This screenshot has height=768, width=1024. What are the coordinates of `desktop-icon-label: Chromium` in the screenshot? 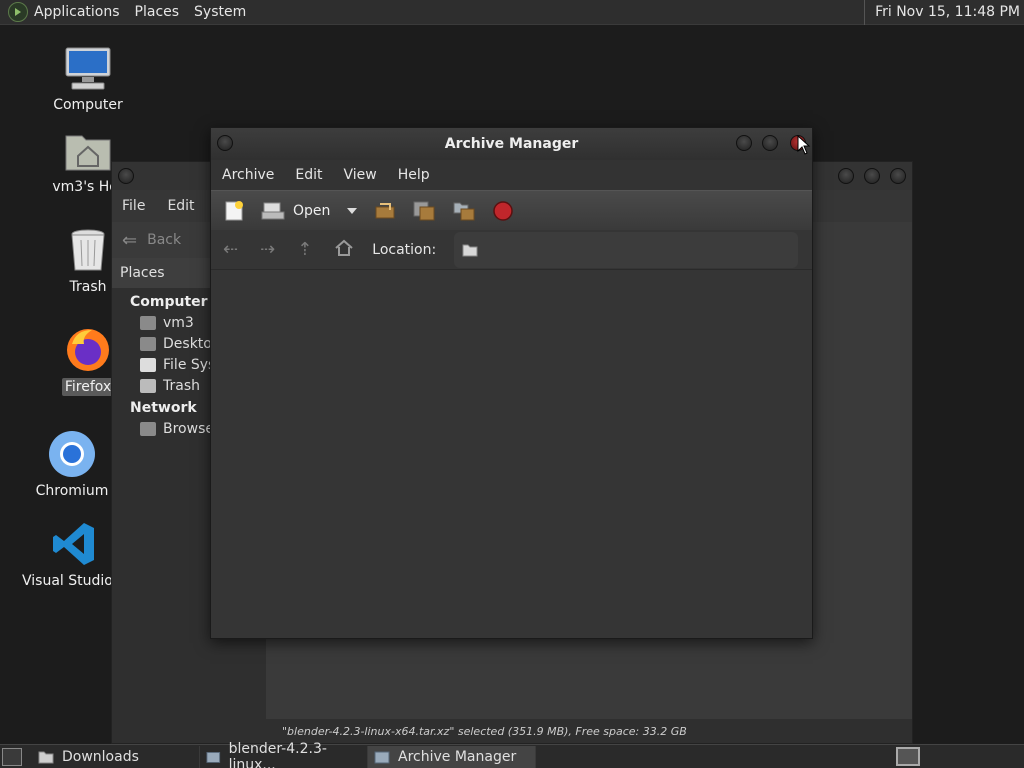 It's located at (72, 491).